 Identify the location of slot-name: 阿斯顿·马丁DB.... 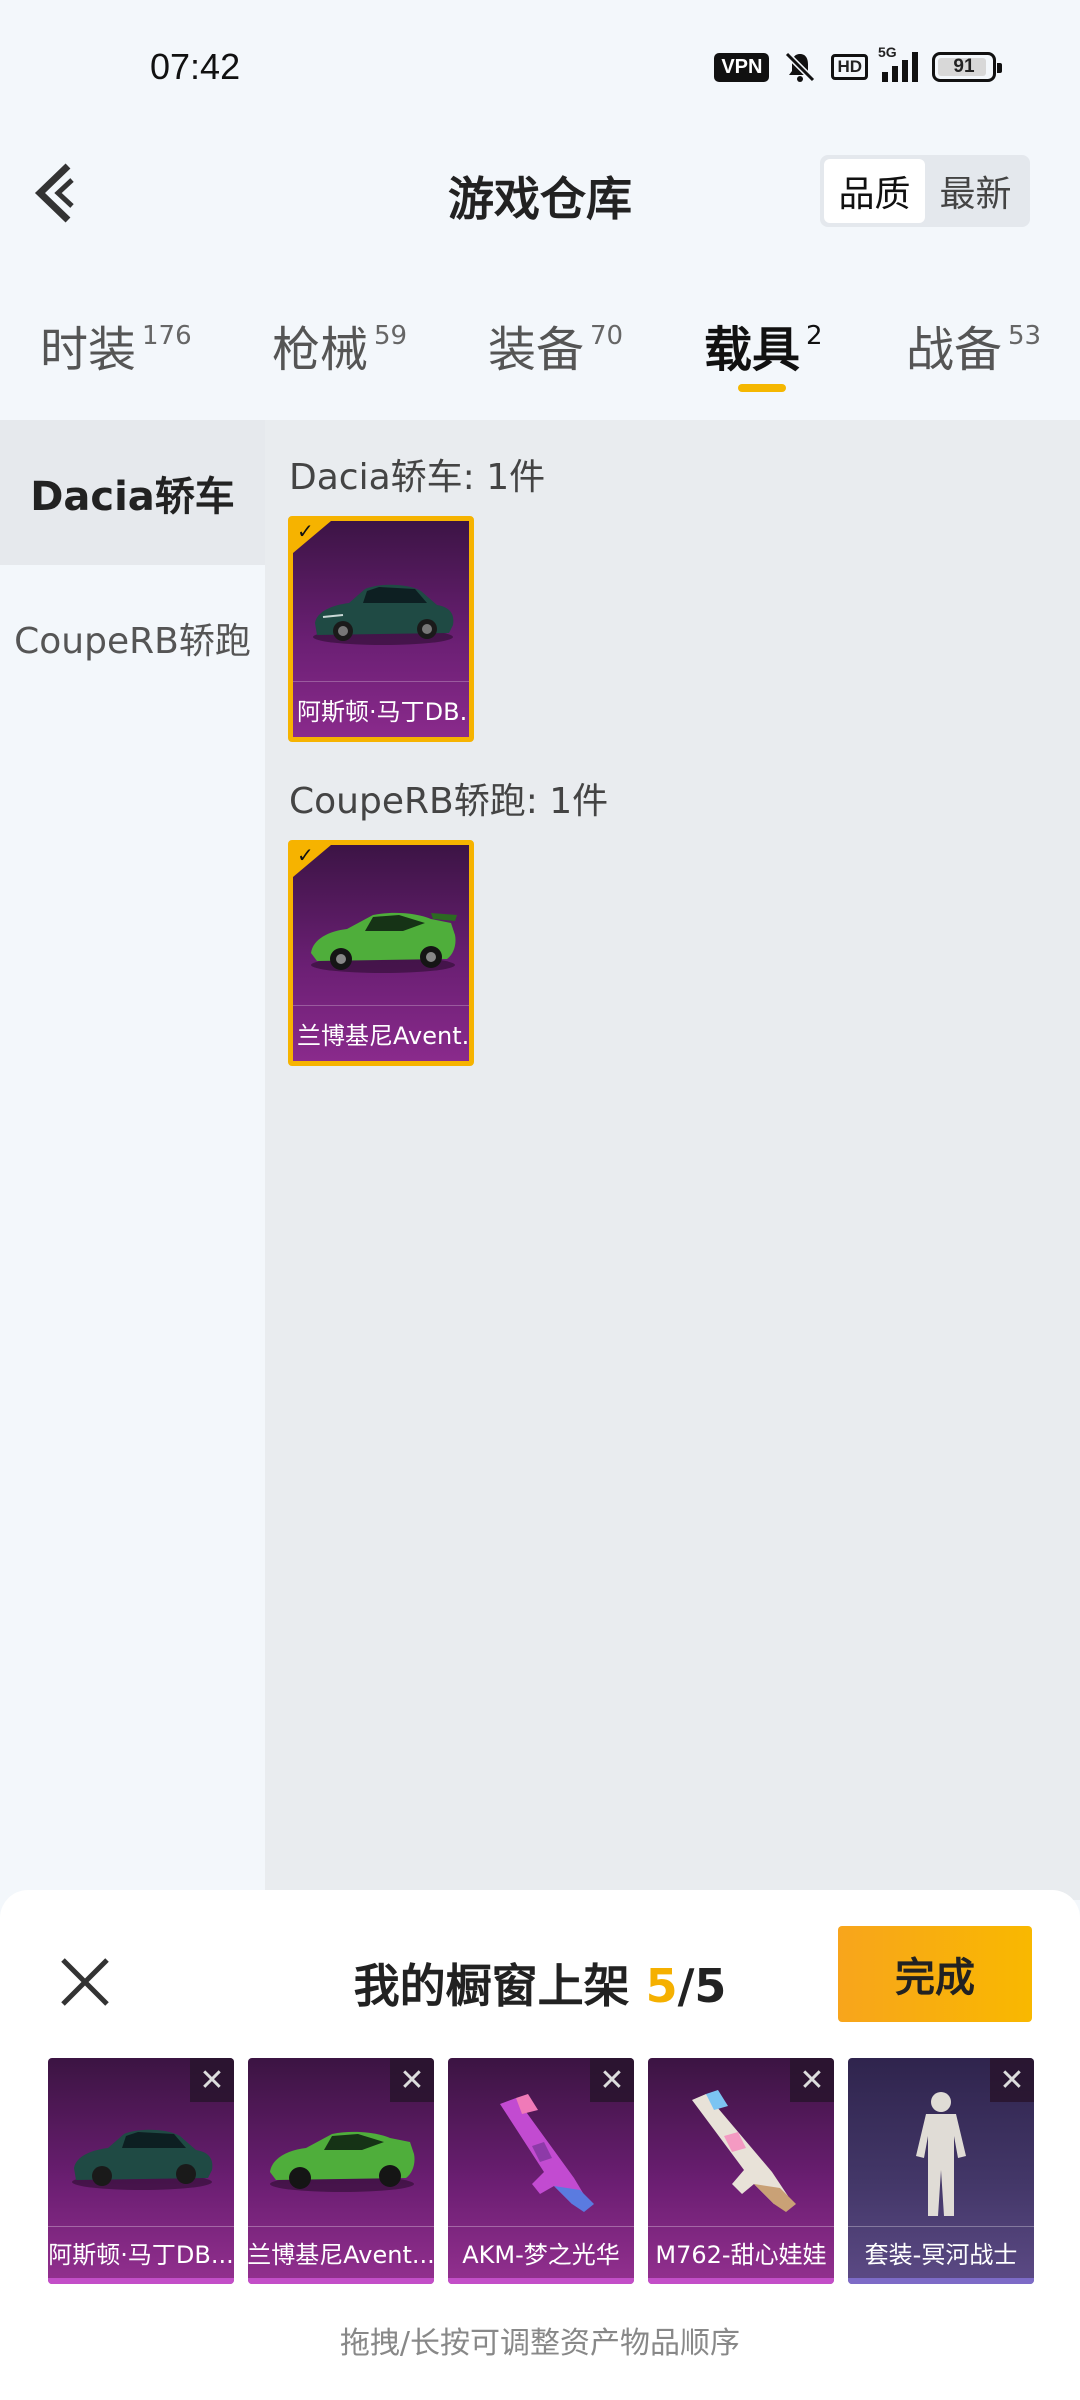
(141, 2252).